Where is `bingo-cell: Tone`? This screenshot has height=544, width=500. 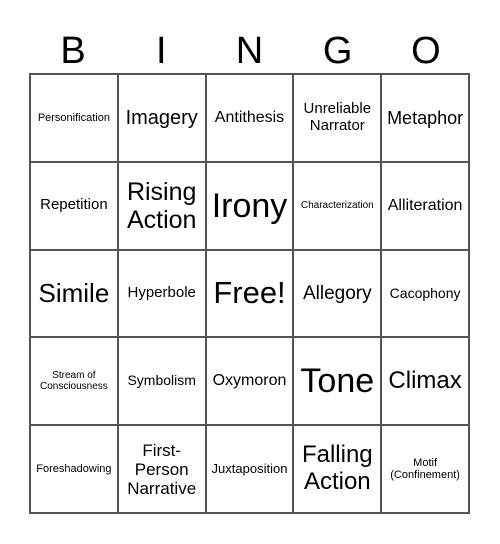 bingo-cell: Tone is located at coordinates (337, 381).